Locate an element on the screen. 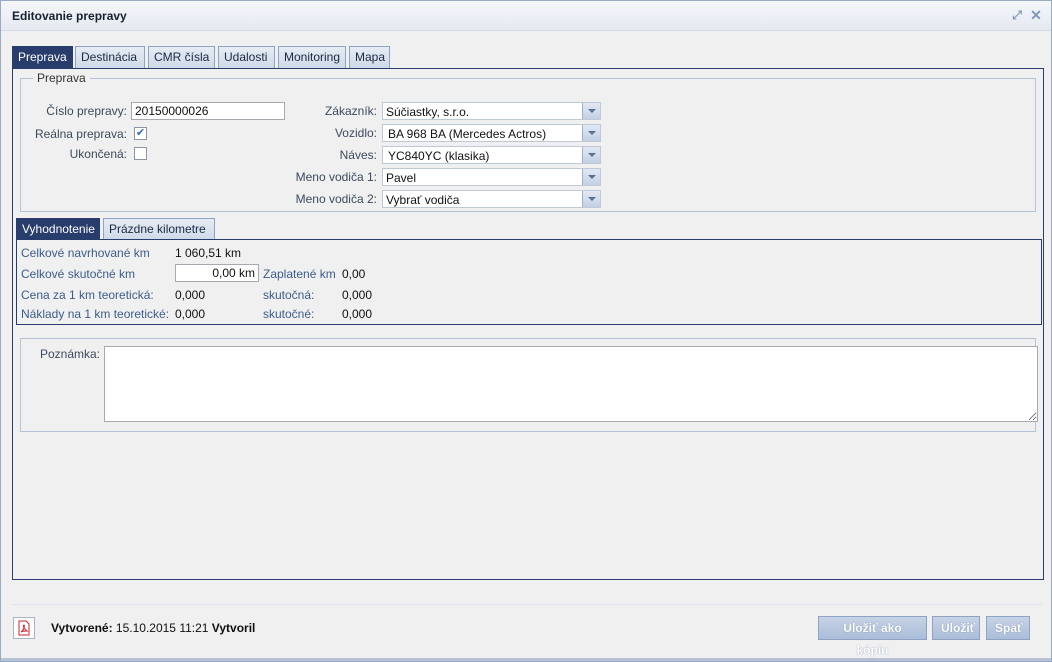 The height and width of the screenshot is (662, 1052). tab-vyhodnotenie: Vyhodnotenie is located at coordinates (58, 229).